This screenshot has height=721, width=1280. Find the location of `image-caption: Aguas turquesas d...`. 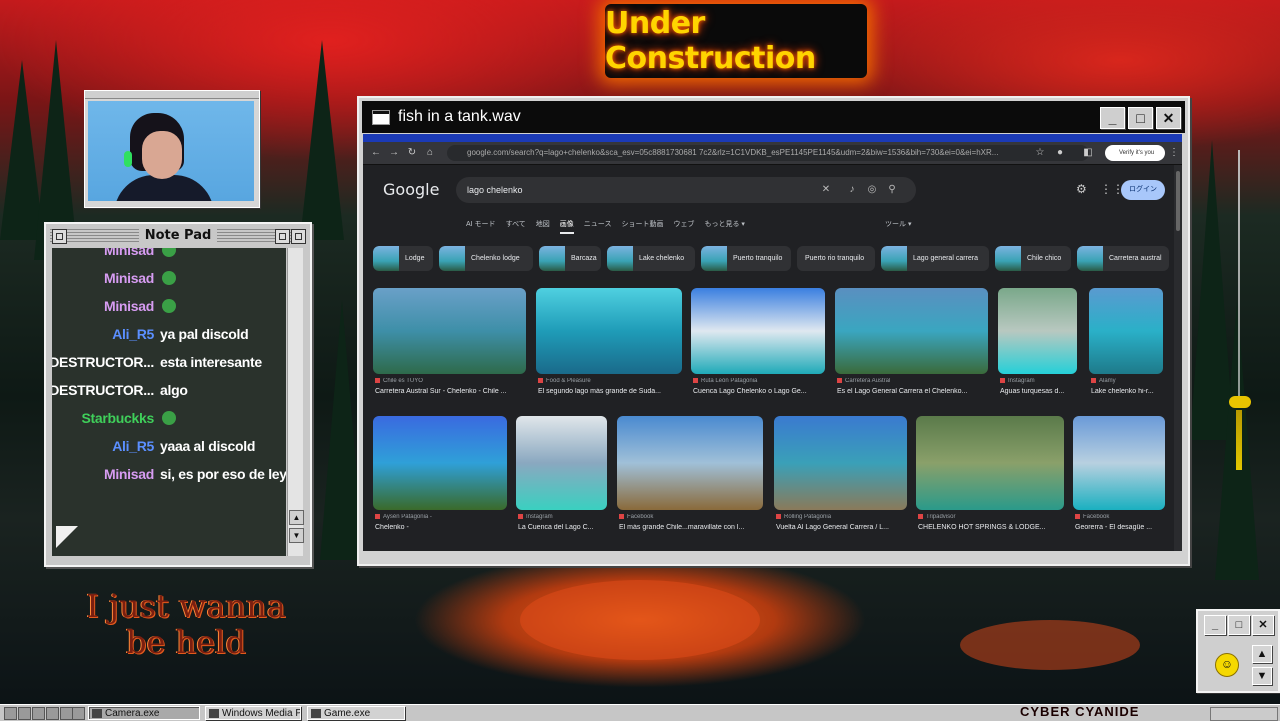

image-caption: Aguas turquesas d... is located at coordinates (1039, 391).